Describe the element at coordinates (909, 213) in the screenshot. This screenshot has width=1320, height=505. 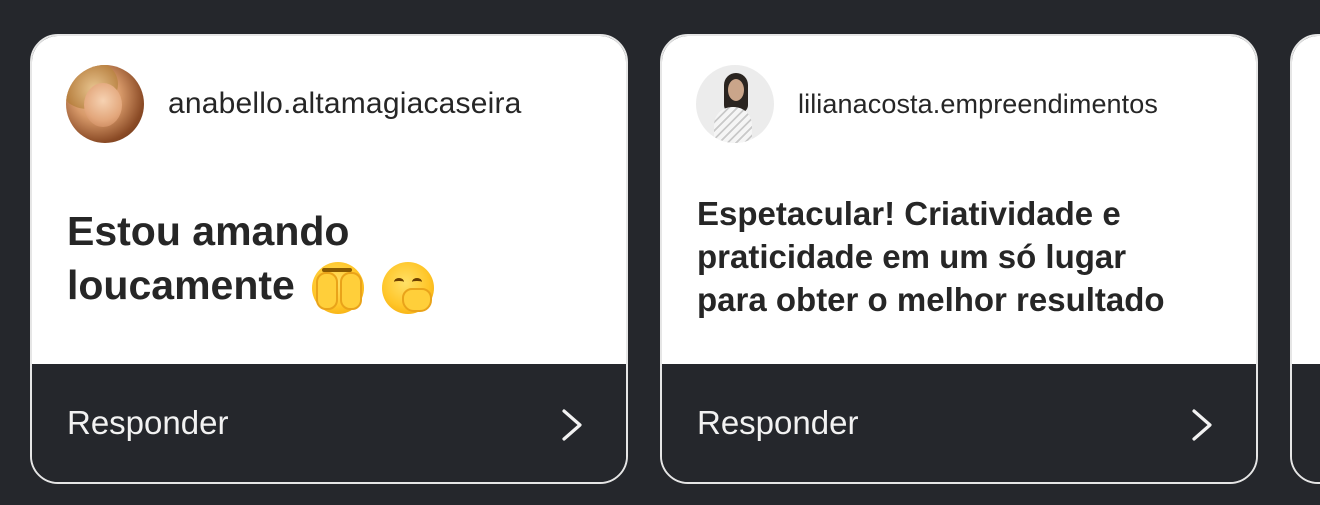
I see `message-line: Espetacular! Criatividade e` at that location.